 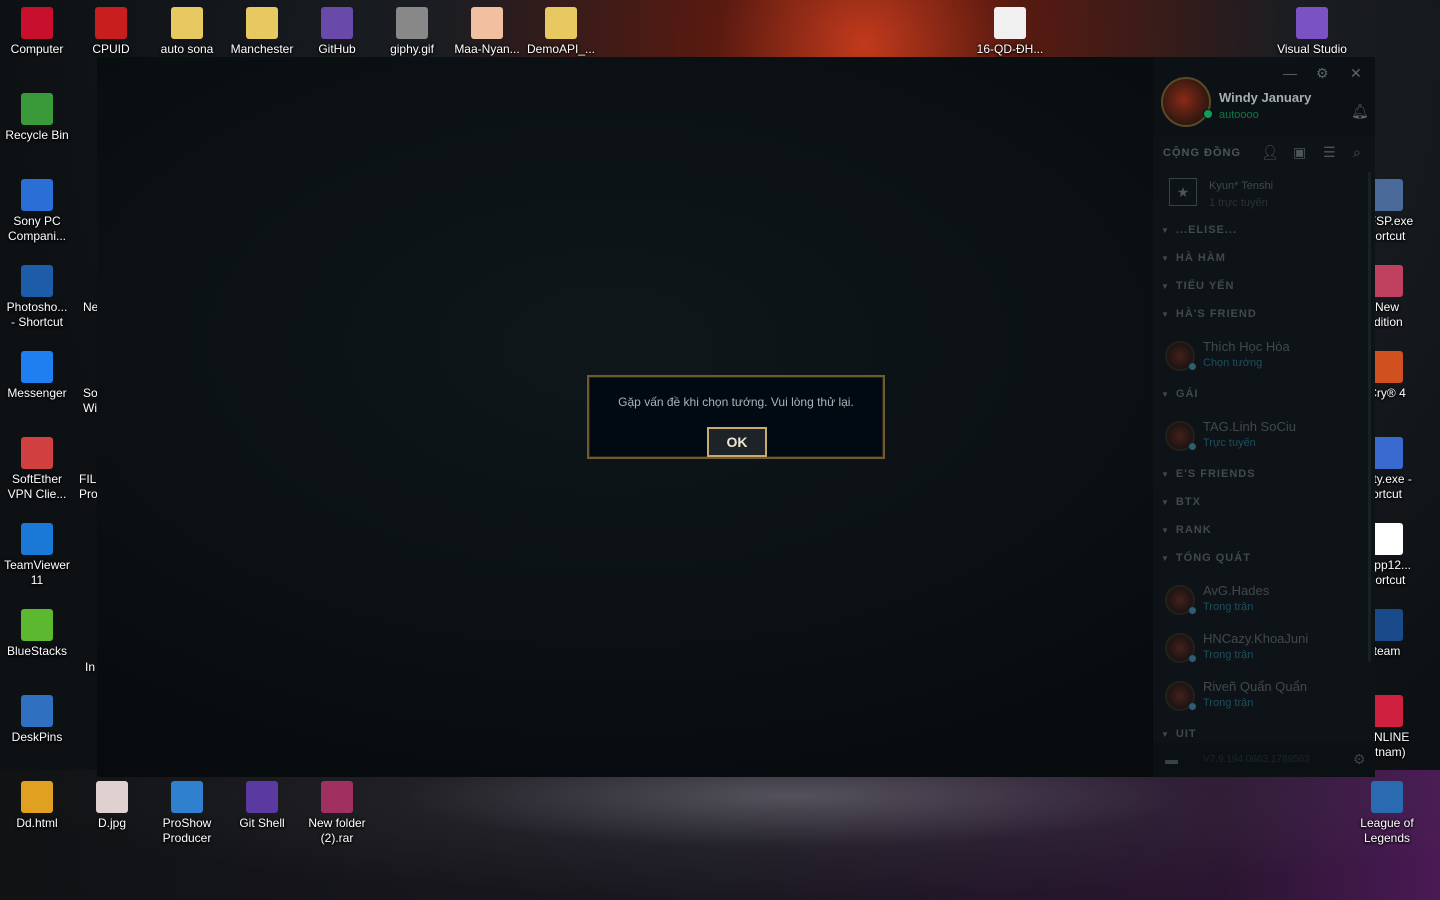 I want to click on desktop-shortcut: BlueStacks, so click(x=37, y=632).